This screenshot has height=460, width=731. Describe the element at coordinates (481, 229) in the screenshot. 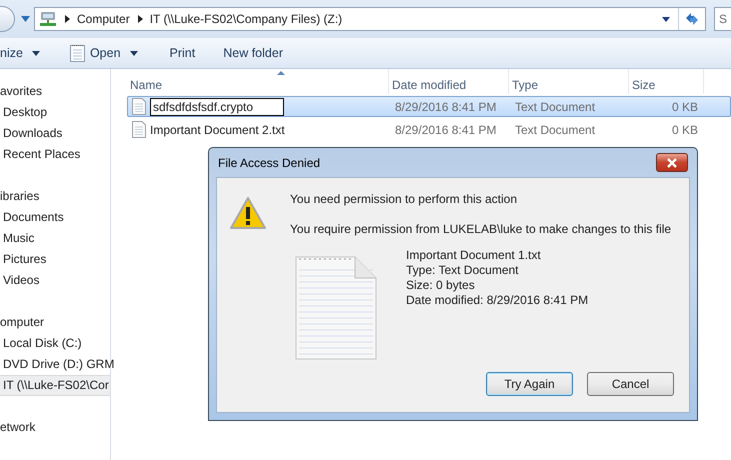

I see `dialog-message: You require permission from LUKELAB\luke to make changes to this file` at that location.